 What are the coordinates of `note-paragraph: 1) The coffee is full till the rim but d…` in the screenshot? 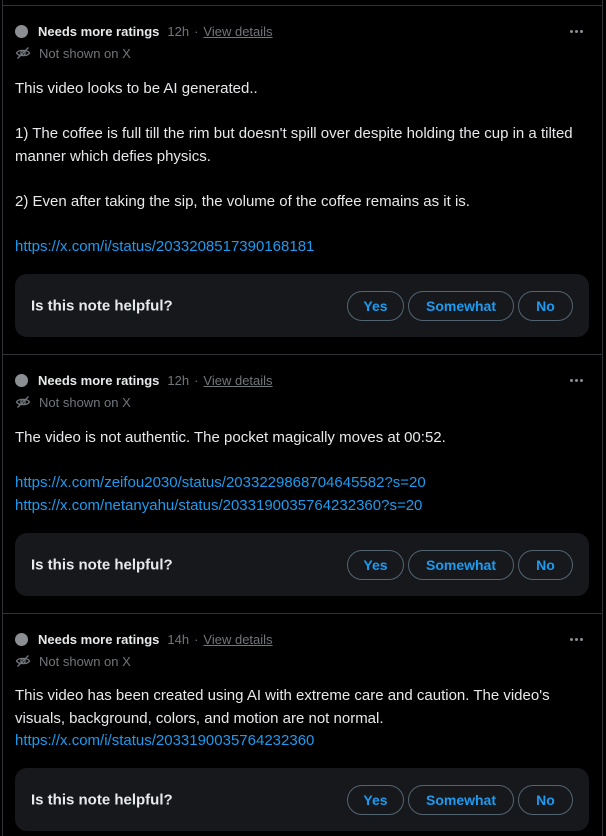 It's located at (294, 145).